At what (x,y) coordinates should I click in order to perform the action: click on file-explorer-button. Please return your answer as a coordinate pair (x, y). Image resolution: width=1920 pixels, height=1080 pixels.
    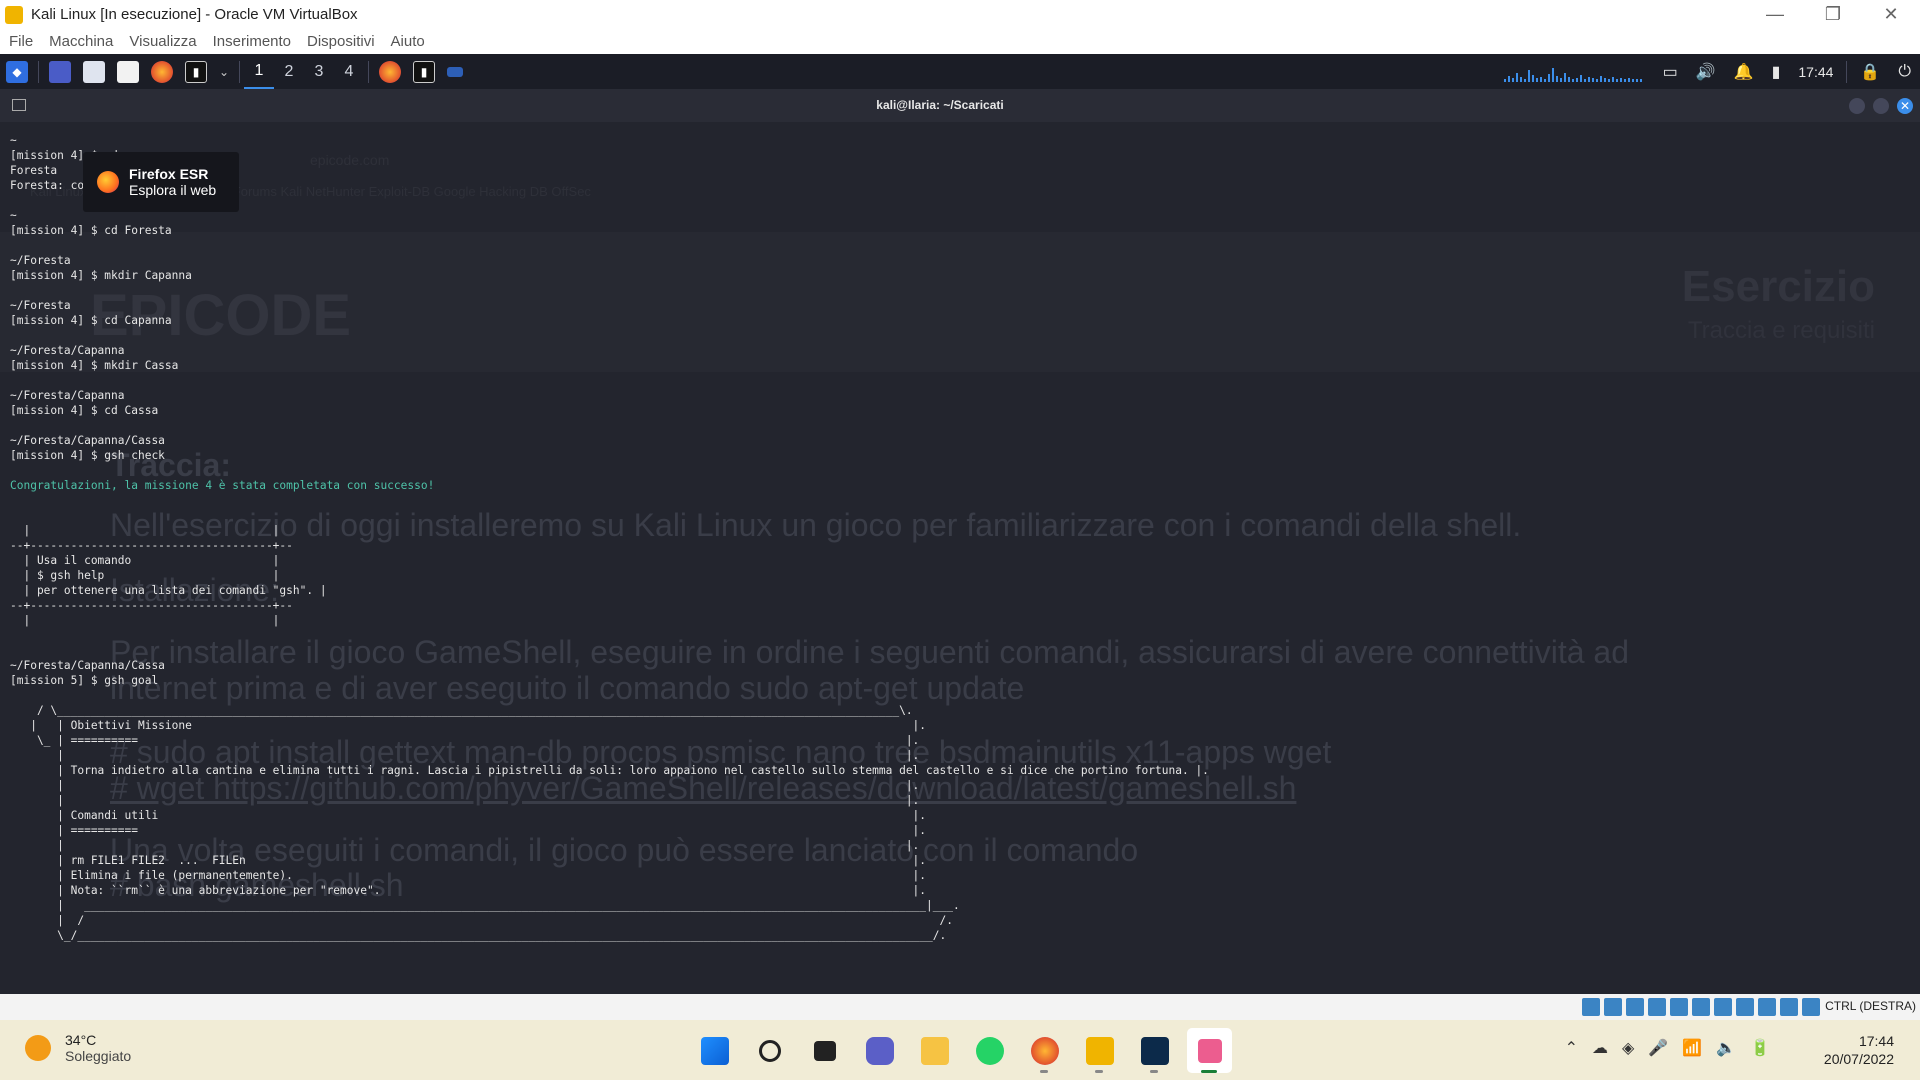
    Looking at the image, I should click on (934, 1050).